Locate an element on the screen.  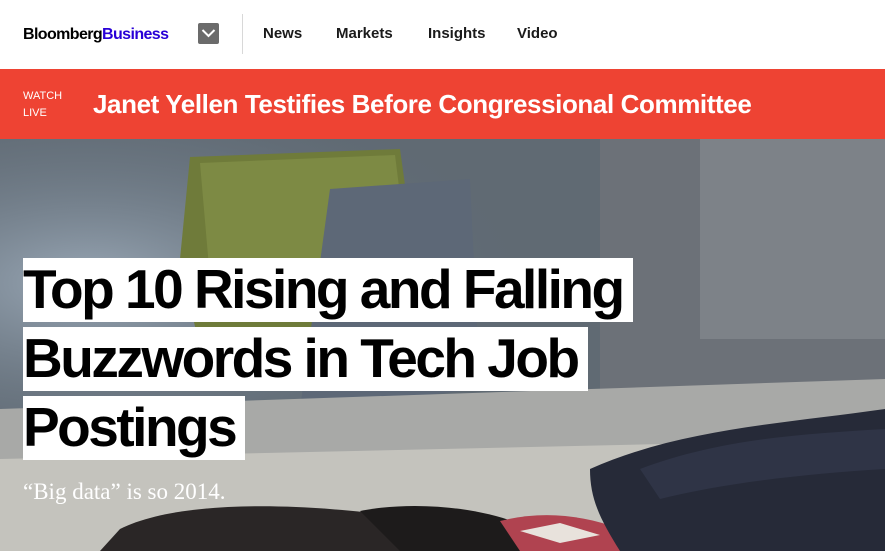
nav-link-markets: Markets is located at coordinates (364, 33).